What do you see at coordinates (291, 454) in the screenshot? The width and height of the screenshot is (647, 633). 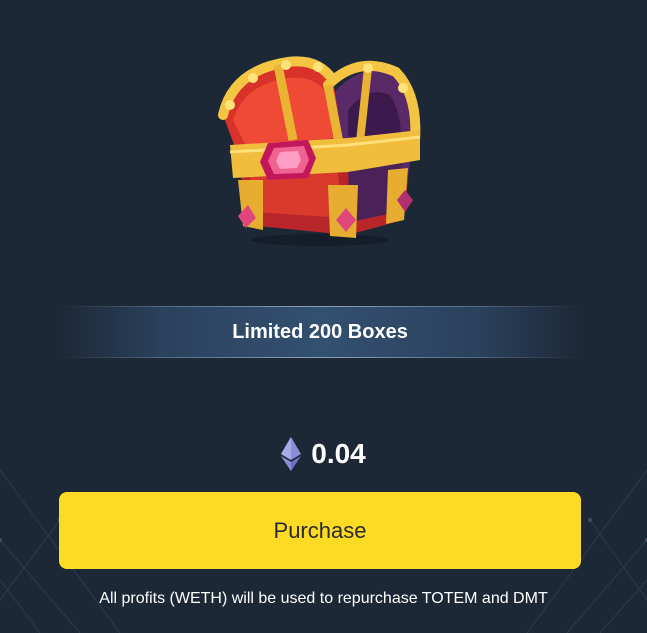 I see `ethereum-icon` at bounding box center [291, 454].